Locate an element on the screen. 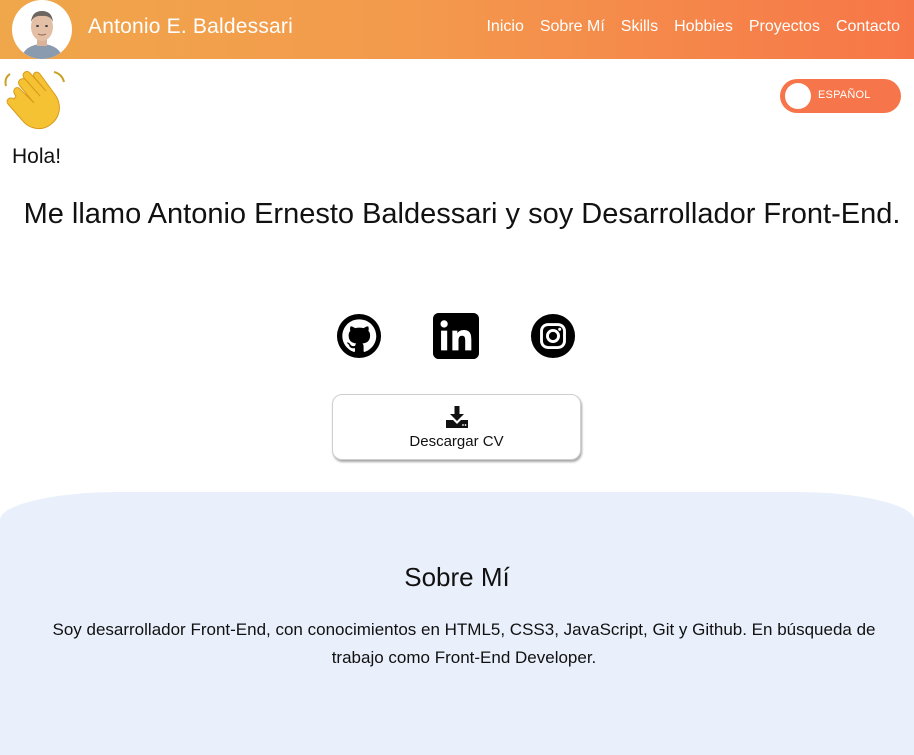 The width and height of the screenshot is (914, 755). about-title: Sobre Mí is located at coordinates (457, 577).